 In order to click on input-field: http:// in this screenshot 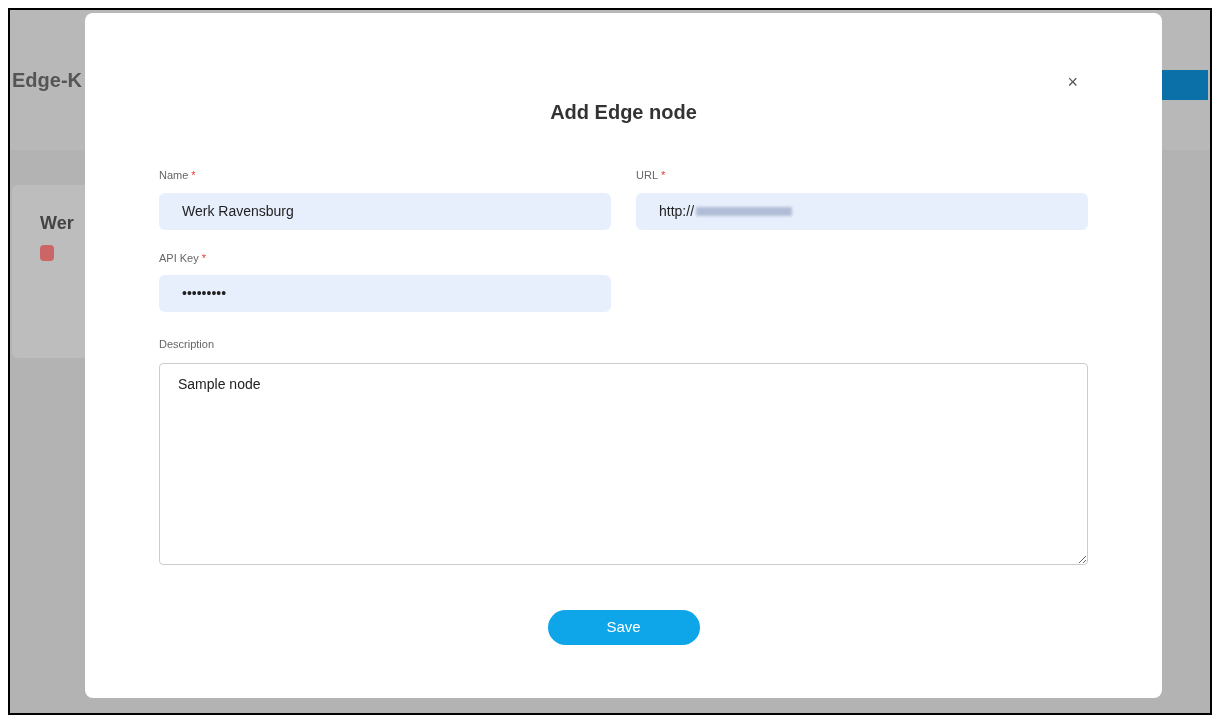, I will do `click(862, 211)`.